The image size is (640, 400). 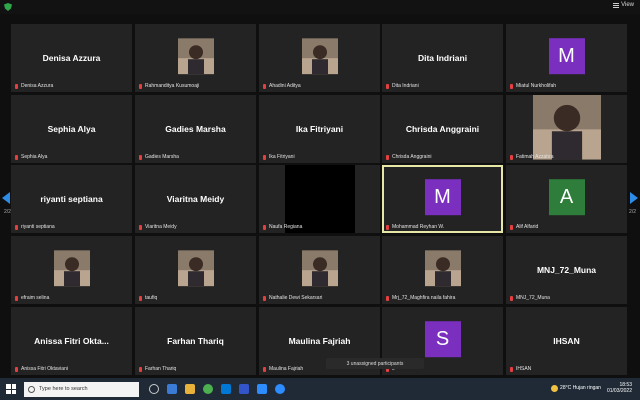 I want to click on chrome-icon, so click(x=208, y=389).